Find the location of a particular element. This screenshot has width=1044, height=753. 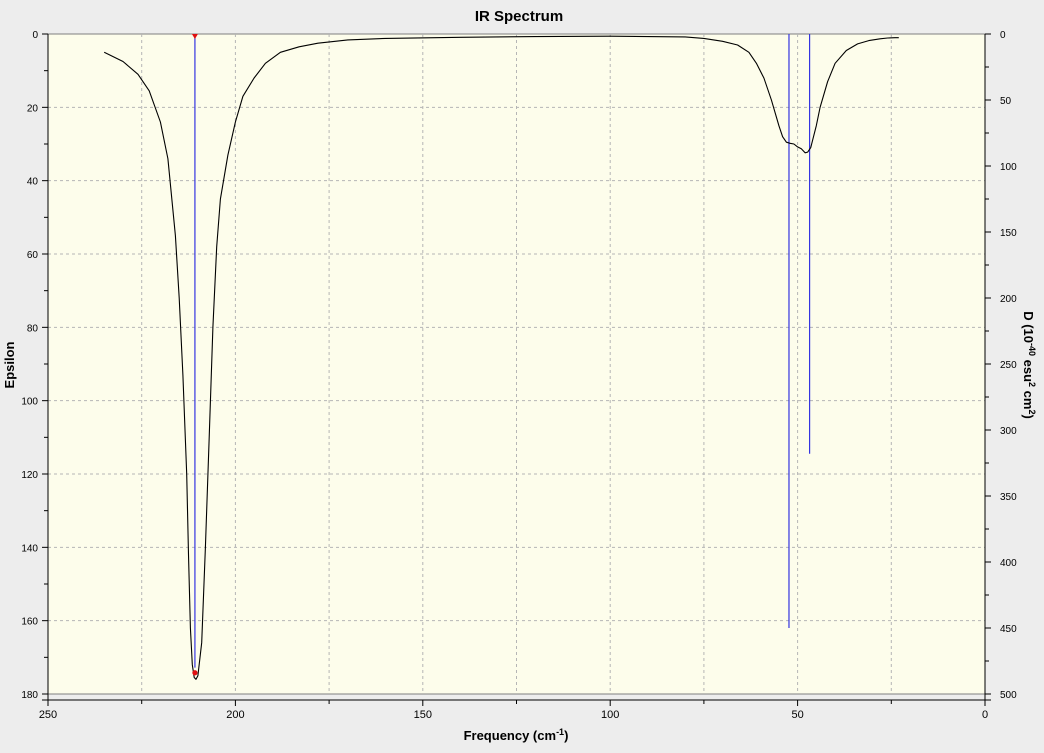

x-tick-label: 200 is located at coordinates (235, 715).